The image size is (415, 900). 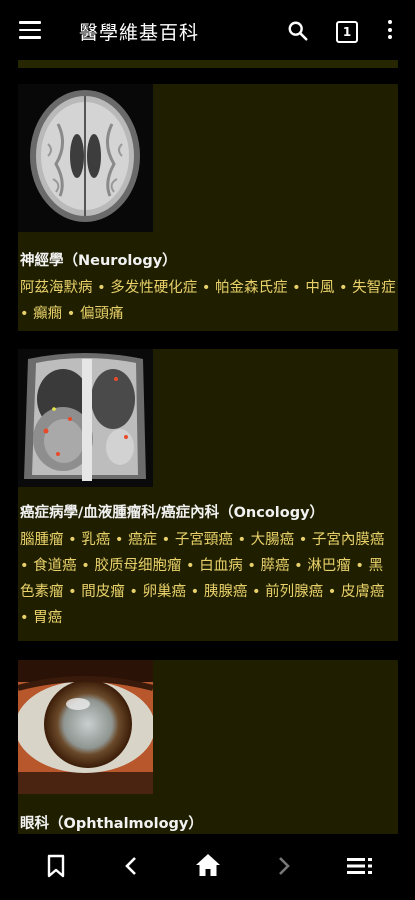 I want to click on category-title: 眼科（Ophthalmology）, so click(x=111, y=824).